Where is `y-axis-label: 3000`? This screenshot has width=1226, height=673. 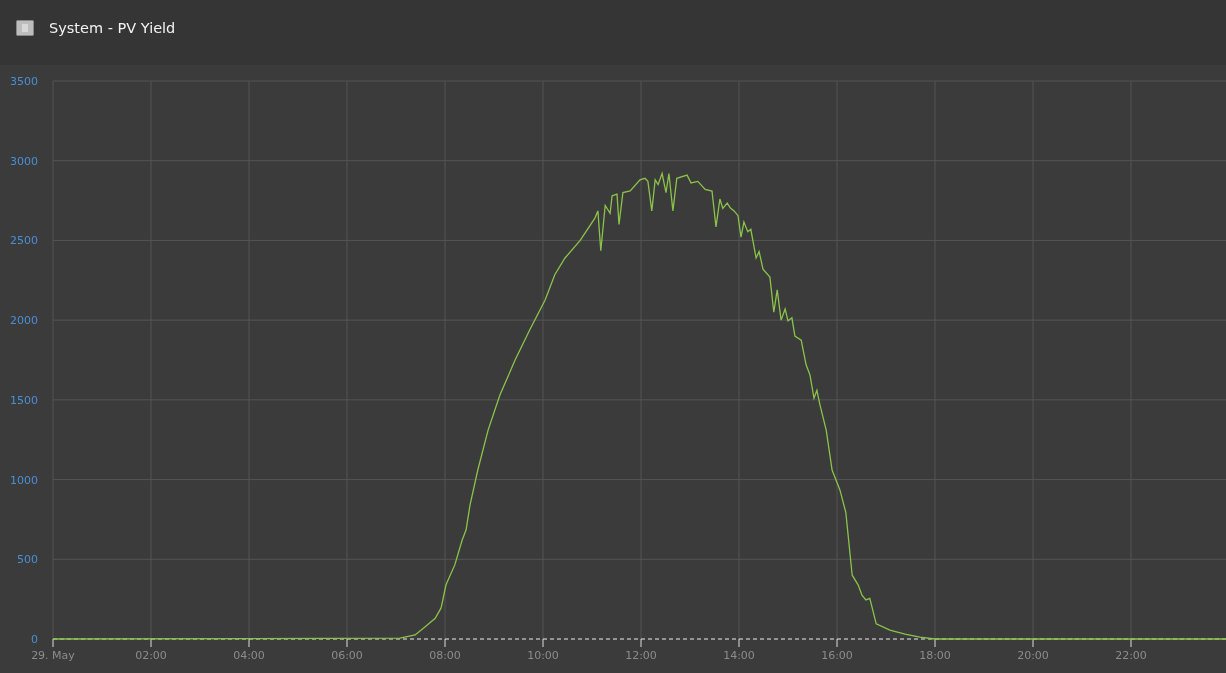 y-axis-label: 3000 is located at coordinates (24, 161).